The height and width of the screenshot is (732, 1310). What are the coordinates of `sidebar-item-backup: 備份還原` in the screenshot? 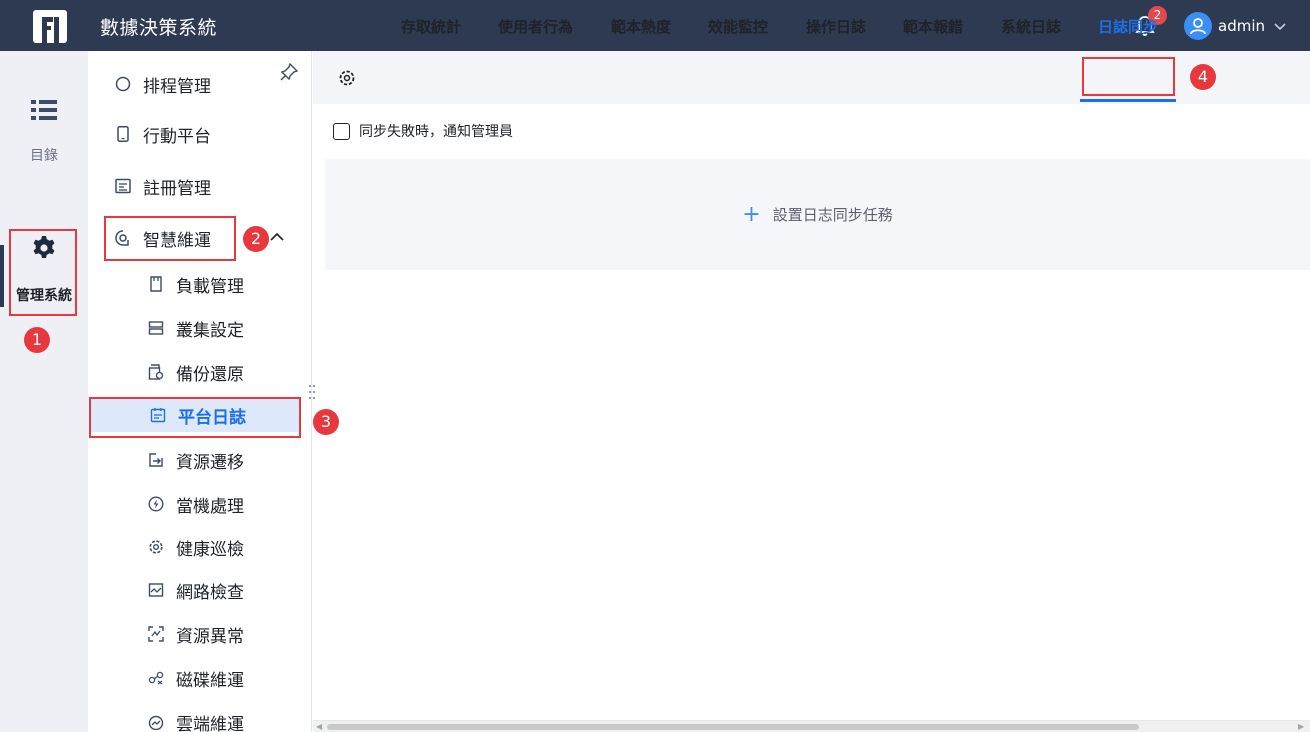 It's located at (199, 372).